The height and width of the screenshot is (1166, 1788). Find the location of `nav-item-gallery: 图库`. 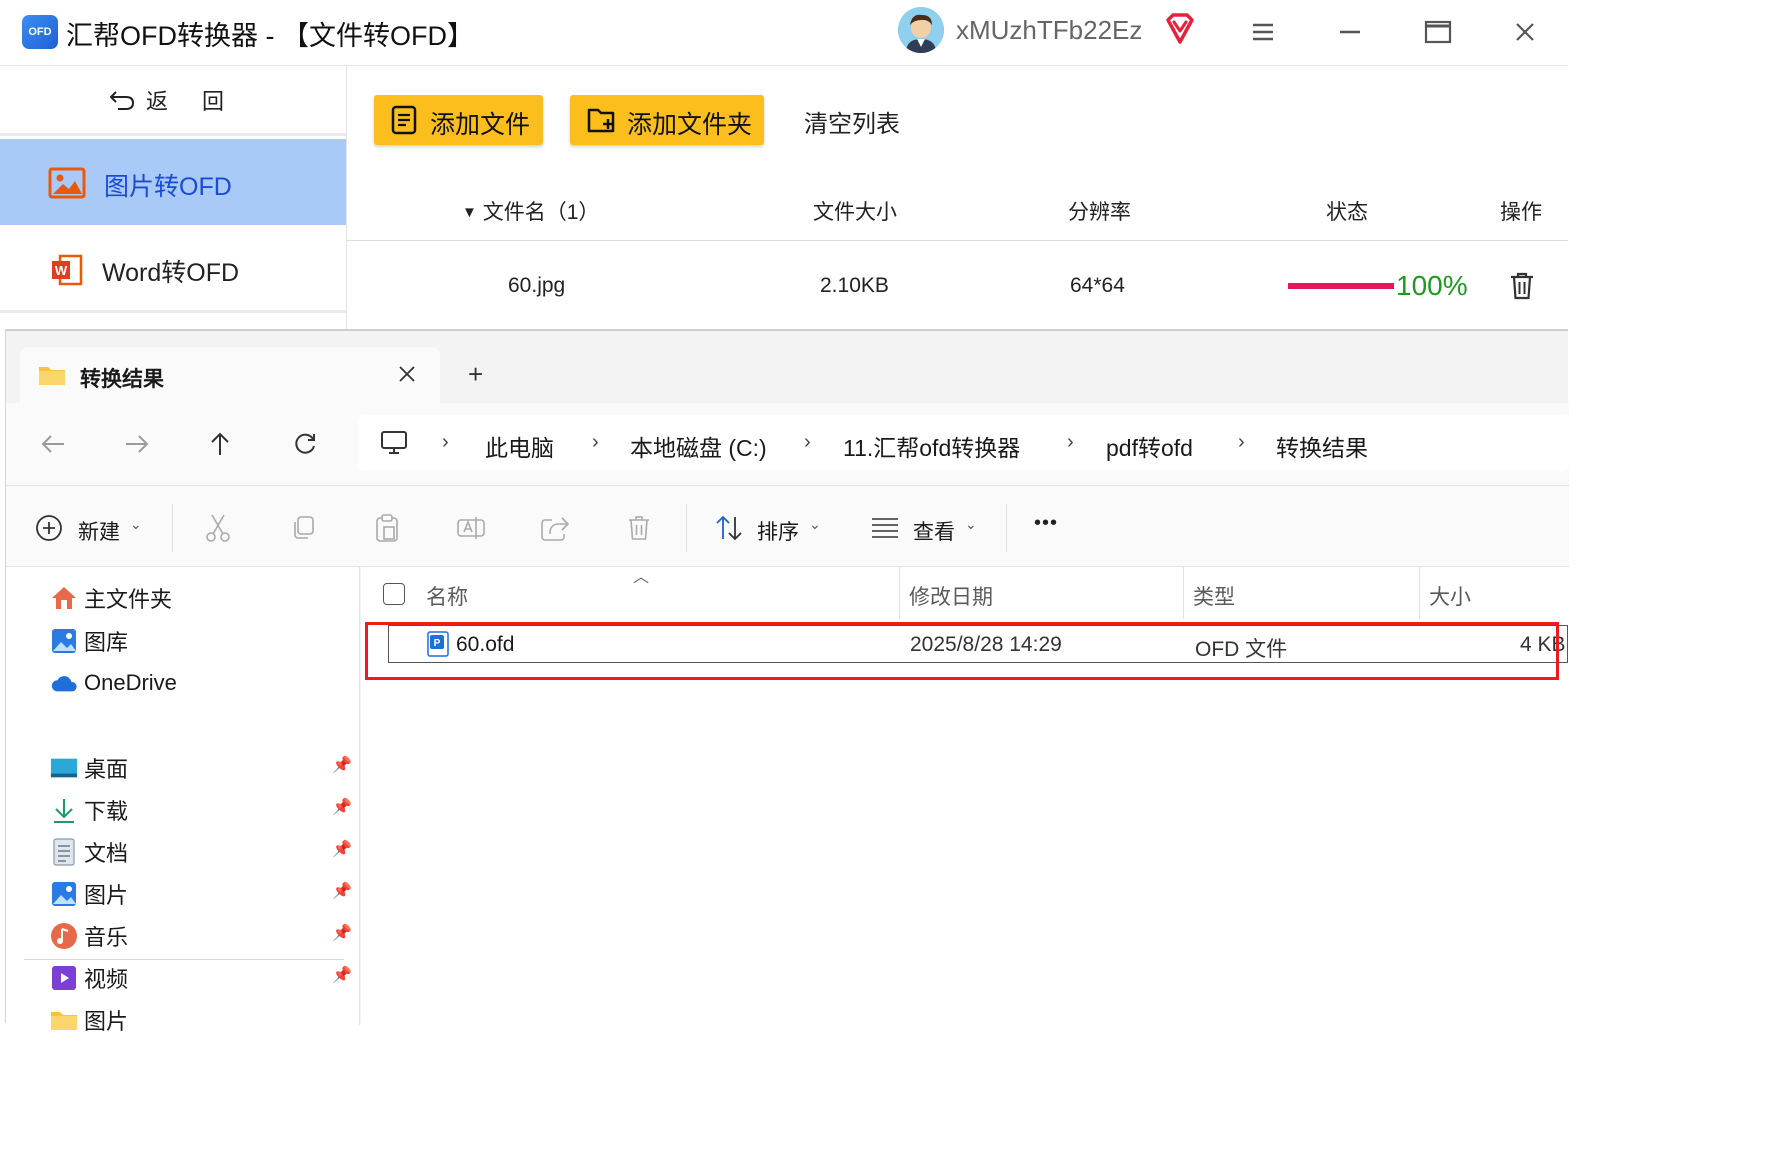

nav-item-gallery: 图库 is located at coordinates (89, 641).